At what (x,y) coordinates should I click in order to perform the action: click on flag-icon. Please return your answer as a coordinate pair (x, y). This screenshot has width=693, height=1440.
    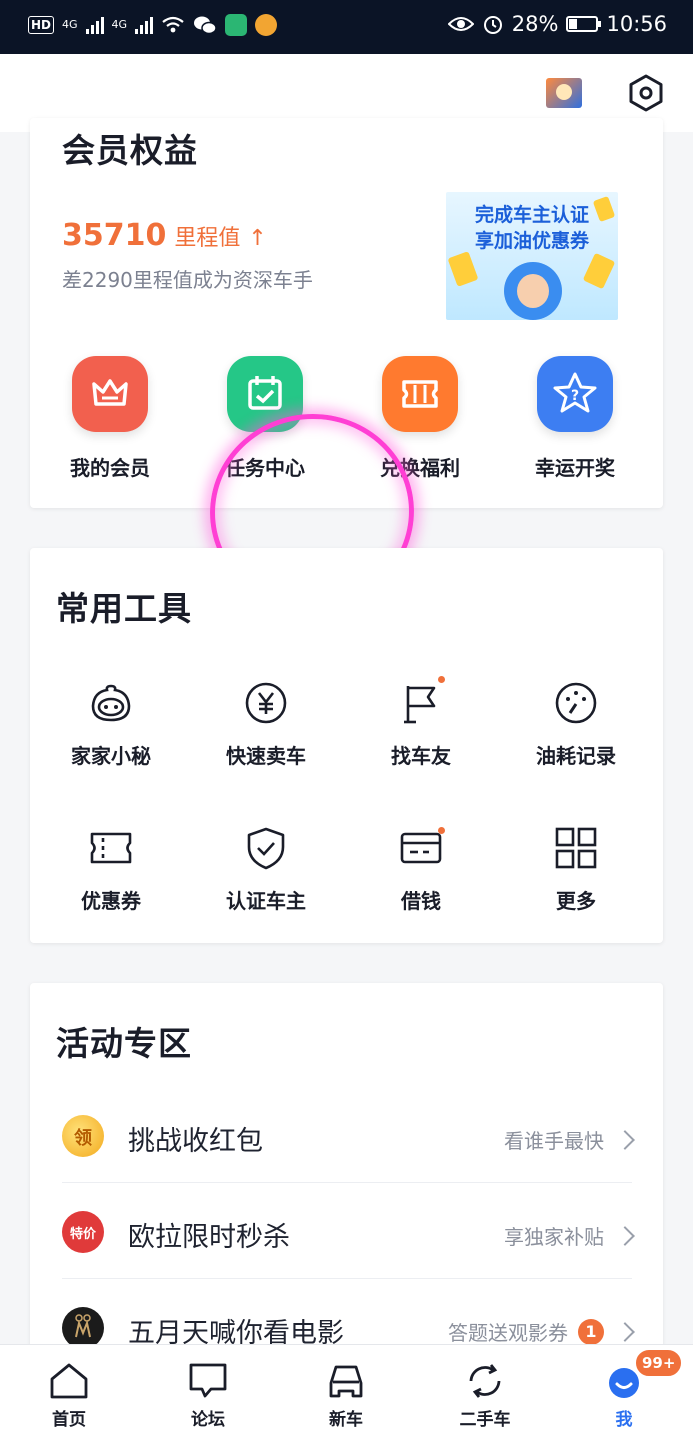
    Looking at the image, I should click on (420, 705).